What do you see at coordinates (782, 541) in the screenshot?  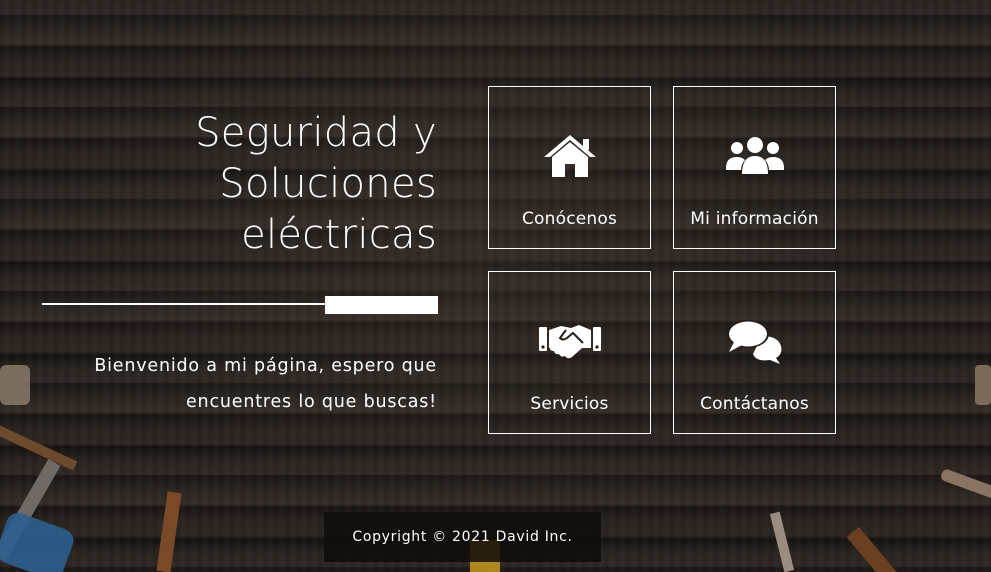 I see `tool-awl` at bounding box center [782, 541].